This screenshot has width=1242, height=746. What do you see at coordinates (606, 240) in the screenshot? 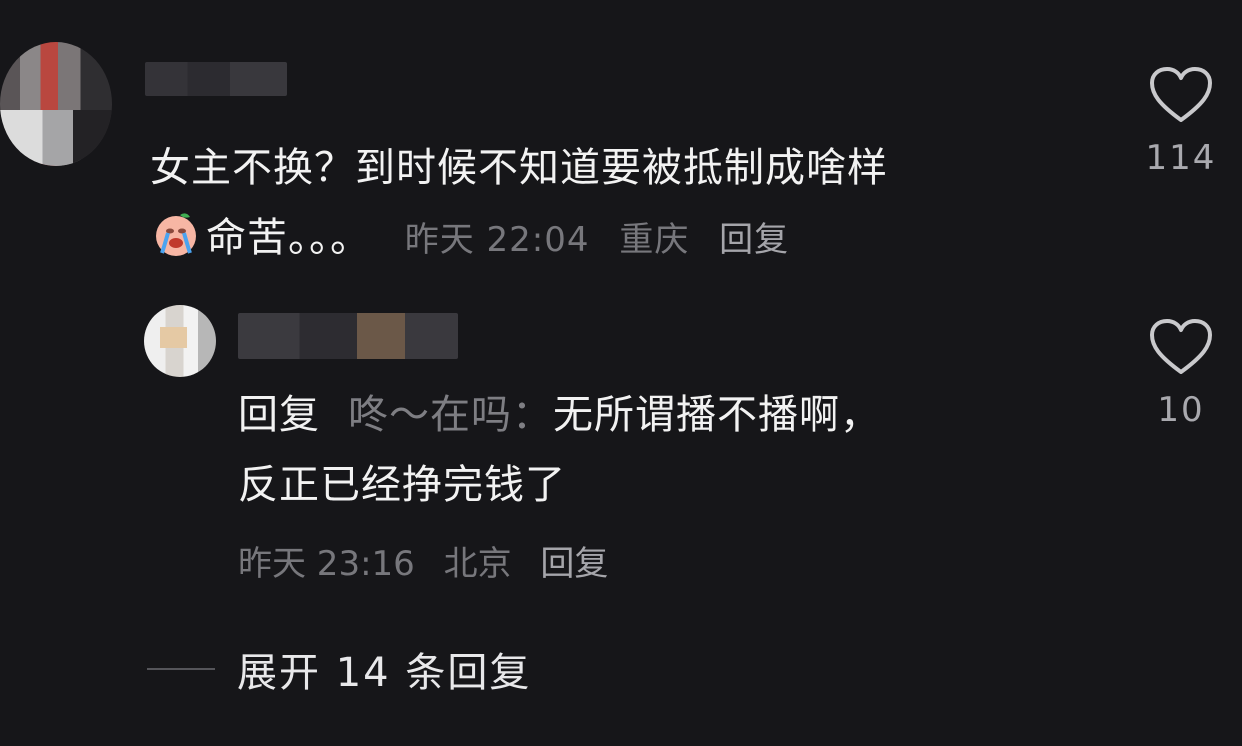
I see `main-comment-meta: 昨天 22:04 重庆 回复` at bounding box center [606, 240].